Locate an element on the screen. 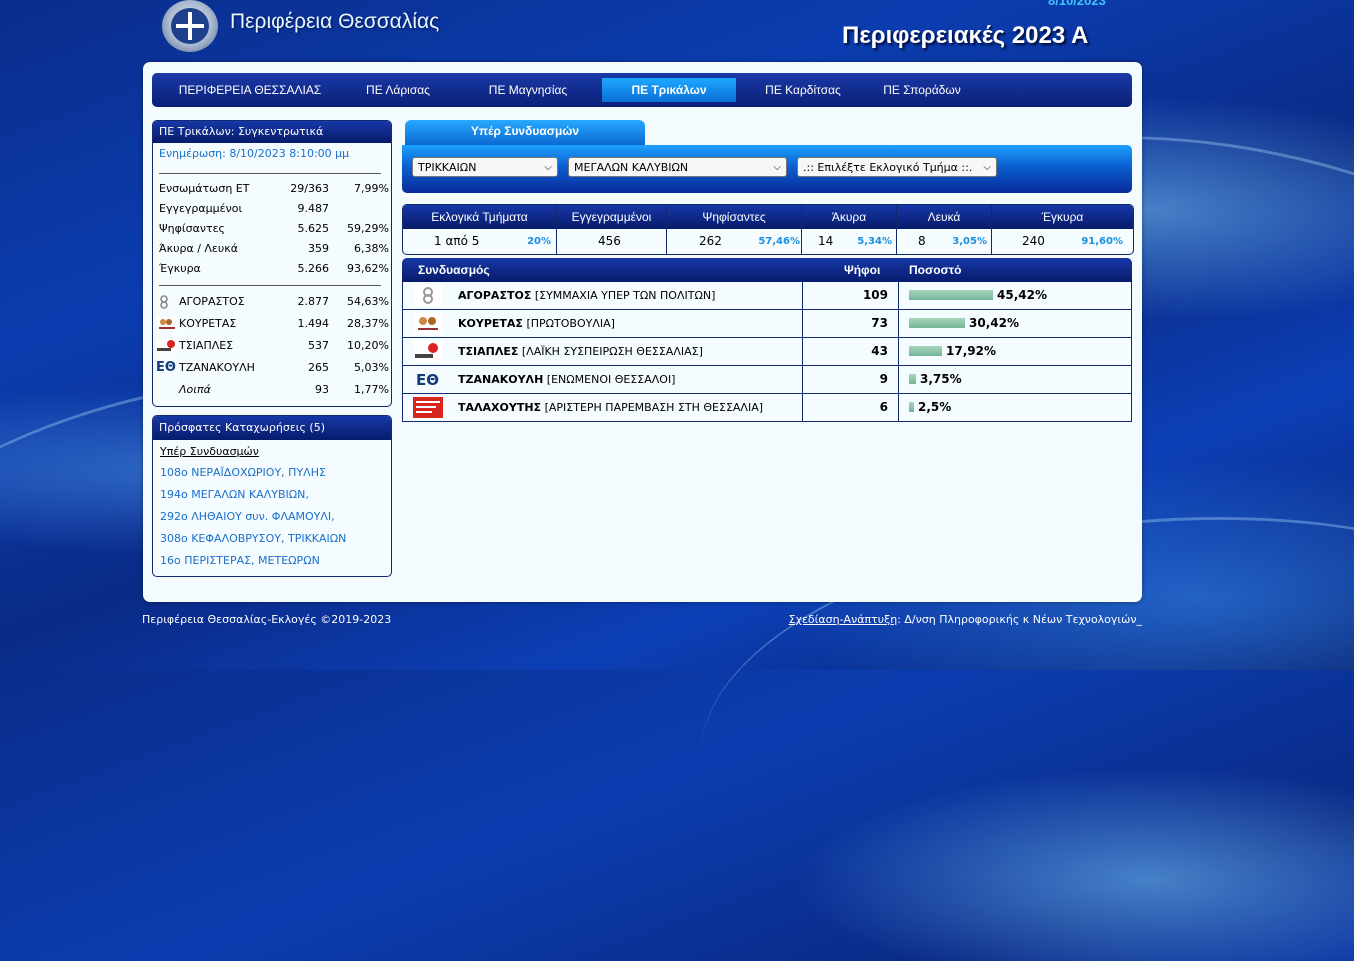 The image size is (1354, 961). party-label: [ΠΡΩΤΟΒΟΥΛΙΑ] is located at coordinates (570, 323).